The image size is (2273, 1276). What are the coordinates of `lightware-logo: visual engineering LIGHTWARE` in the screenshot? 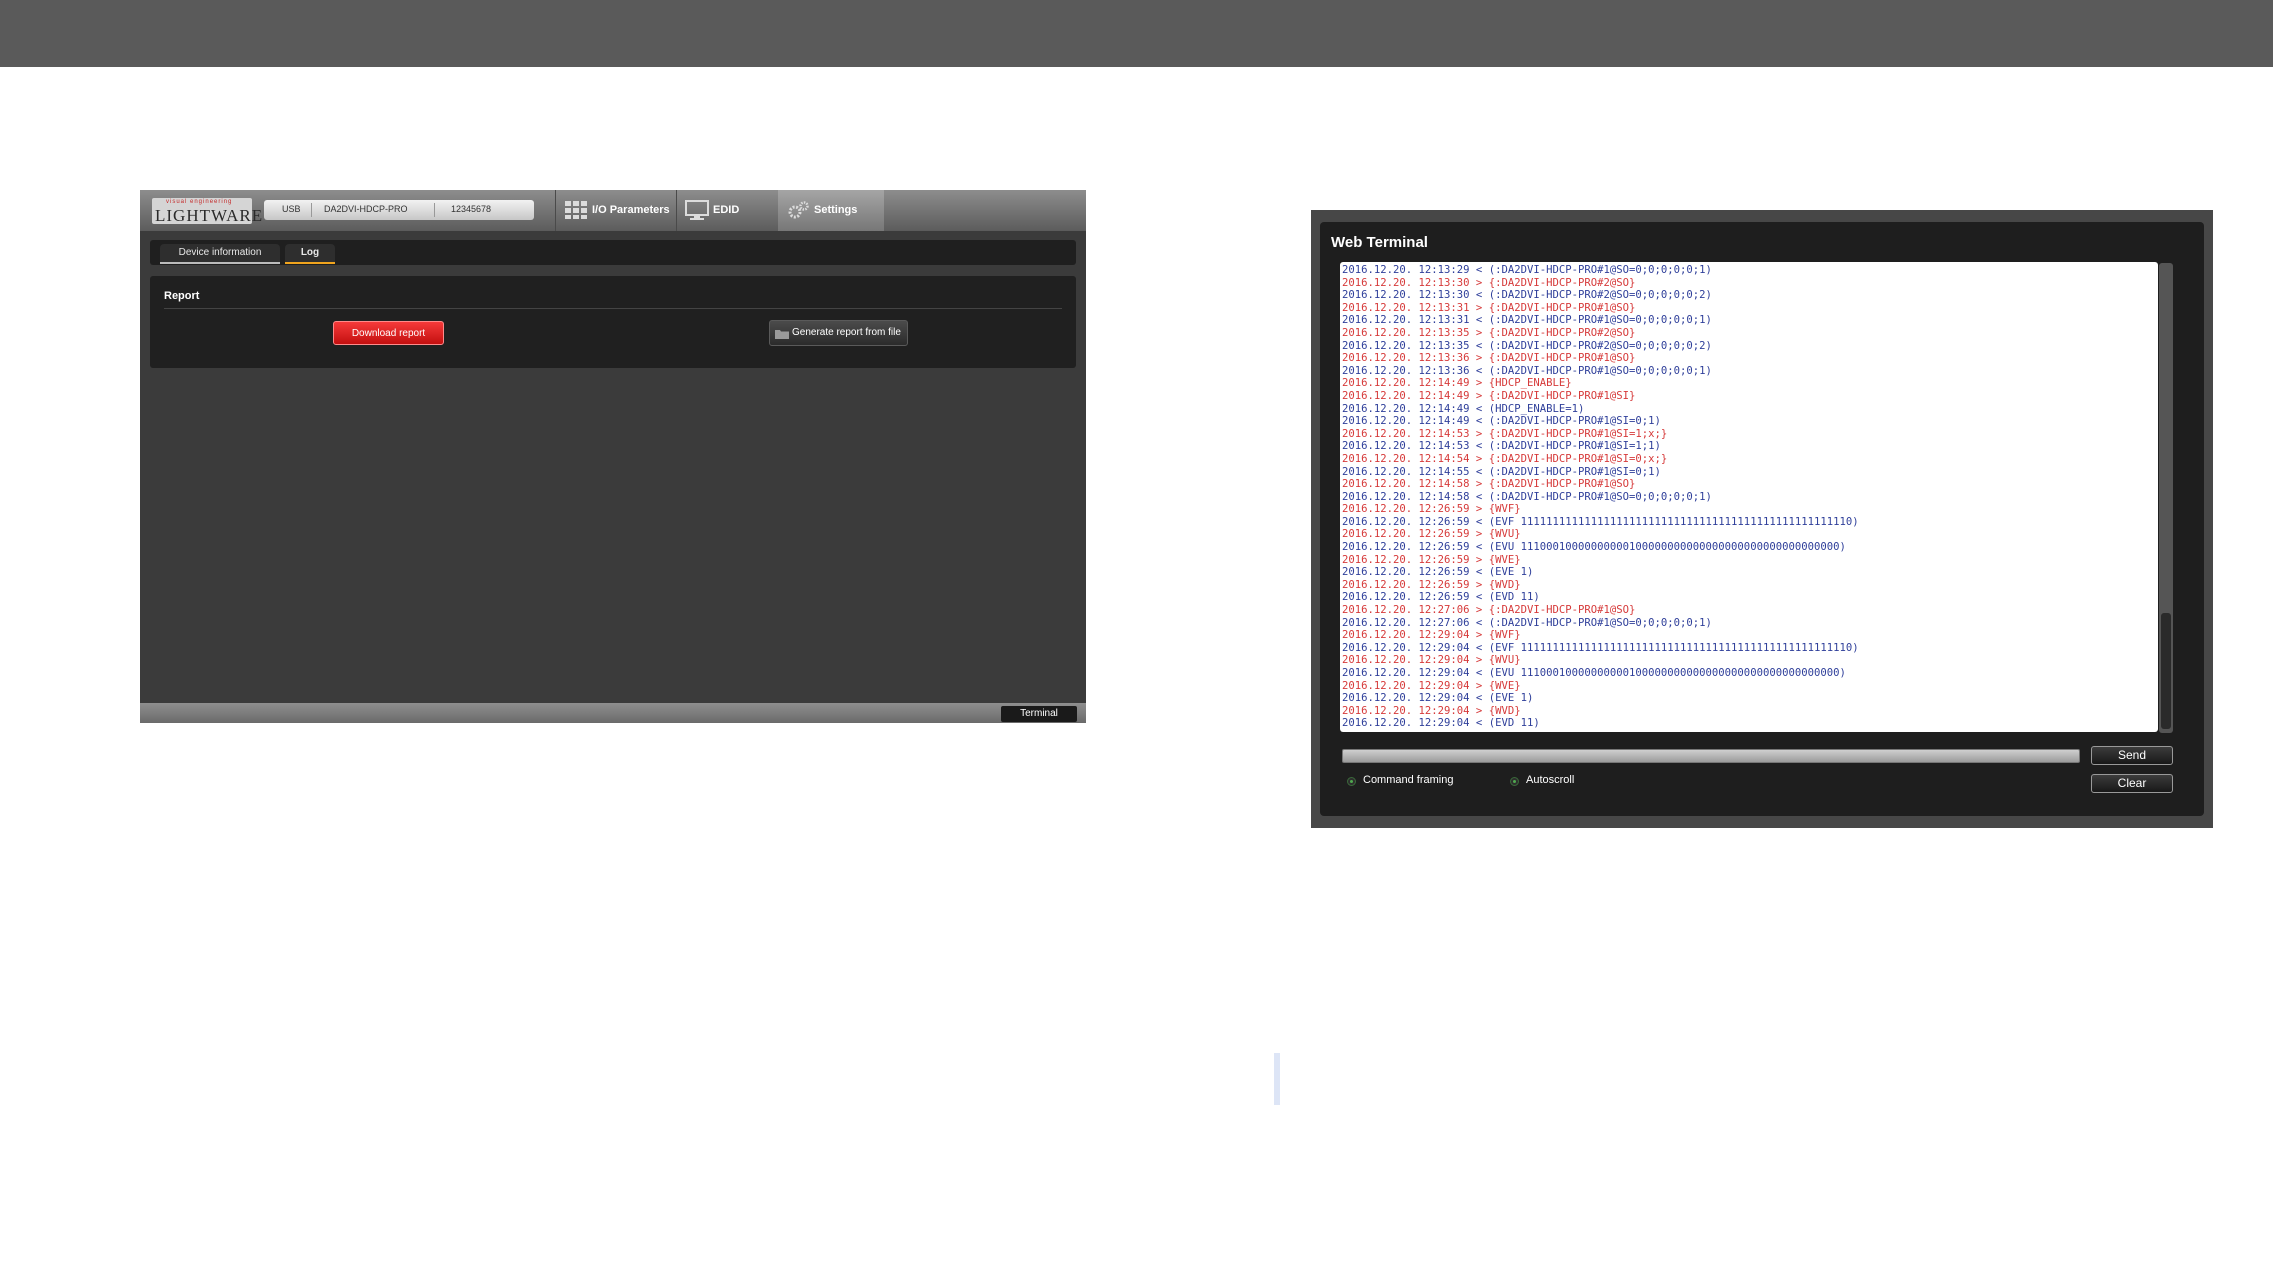 It's located at (207, 211).